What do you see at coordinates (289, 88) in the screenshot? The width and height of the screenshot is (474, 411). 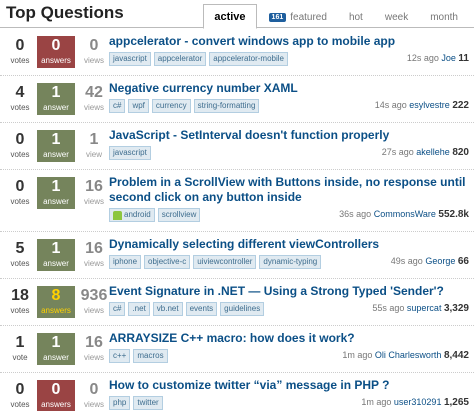 I see `question-title: Negative currency number XAML` at bounding box center [289, 88].